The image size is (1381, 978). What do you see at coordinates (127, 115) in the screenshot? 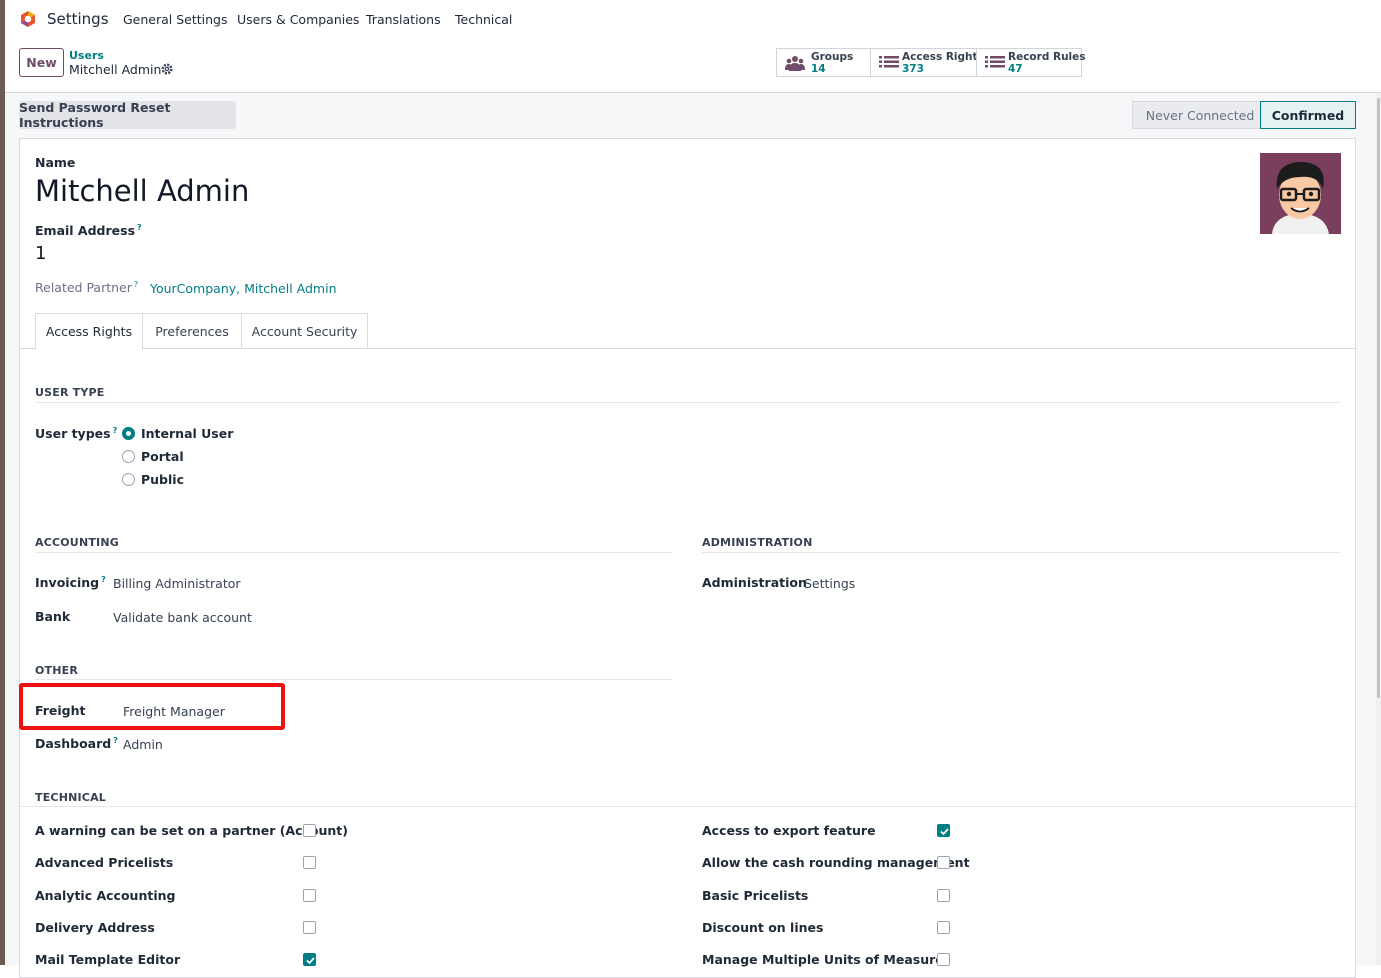
I see `send-password-reset-button: Send Password Reset Instructions` at bounding box center [127, 115].